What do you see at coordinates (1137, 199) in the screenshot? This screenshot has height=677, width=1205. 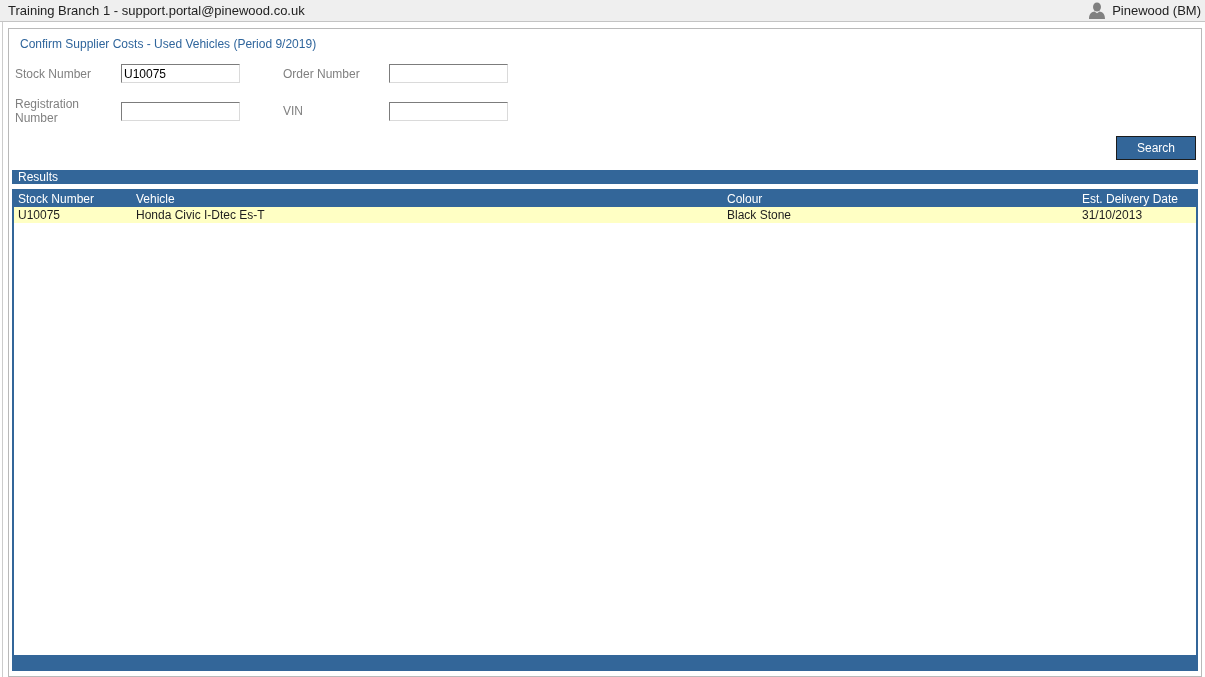 I see `column-header: Est. Delivery Date` at bounding box center [1137, 199].